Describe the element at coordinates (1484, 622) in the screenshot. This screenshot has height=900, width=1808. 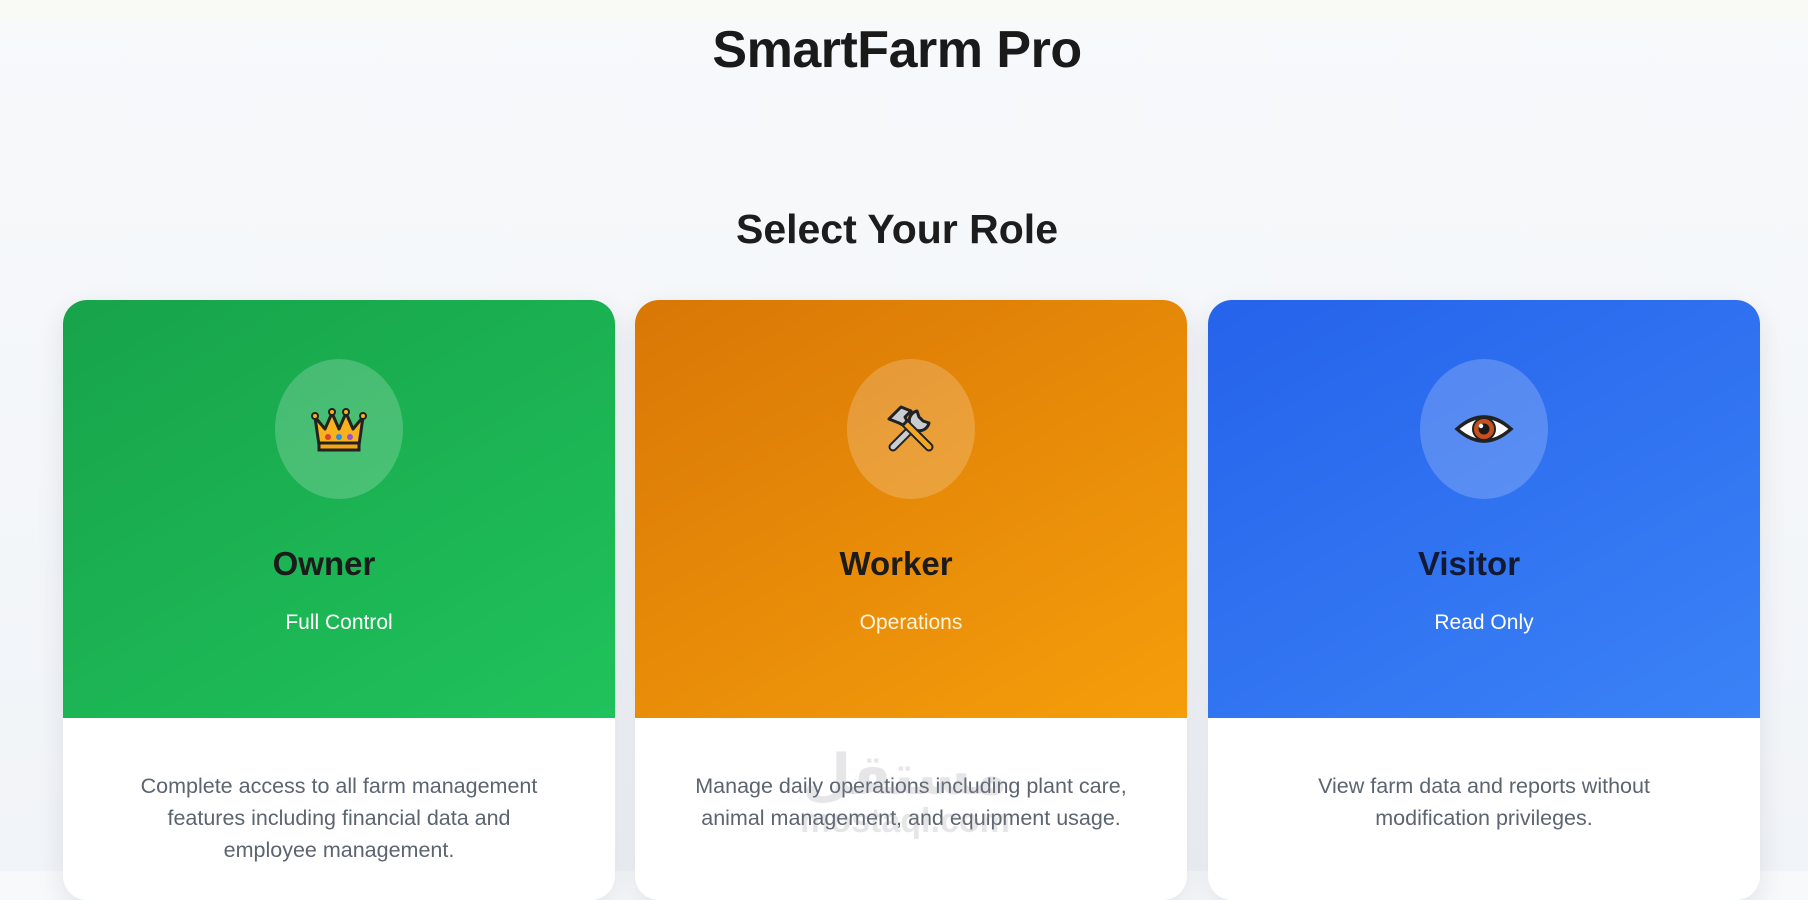
I see `role-tag: Read Only` at that location.